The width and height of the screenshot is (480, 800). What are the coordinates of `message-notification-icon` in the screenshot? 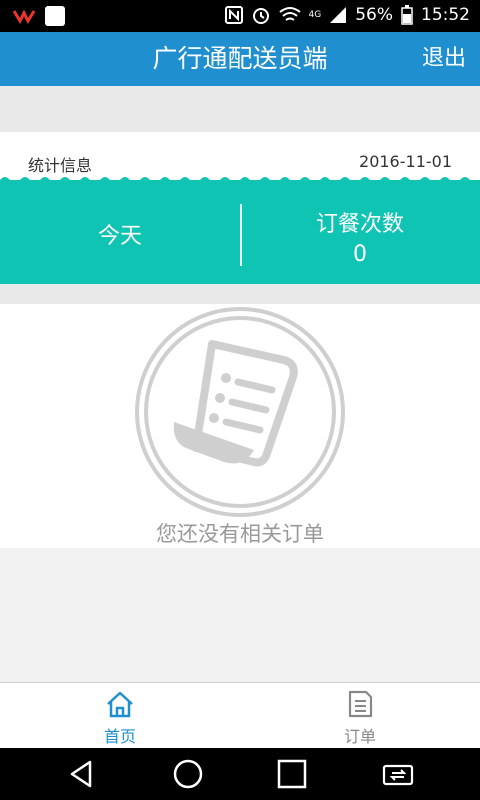 It's located at (55, 16).